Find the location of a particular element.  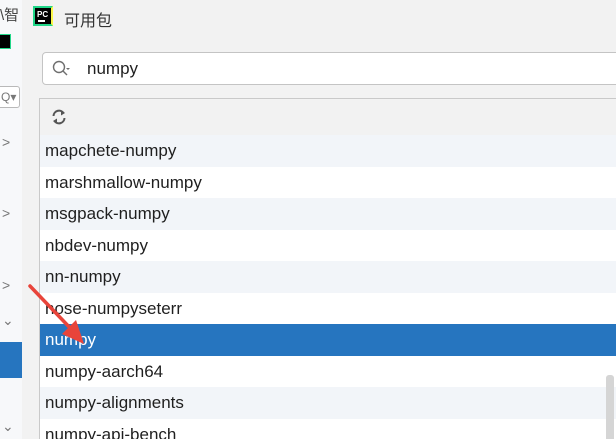

package-row: mapchete-numpy is located at coordinates (328, 151).